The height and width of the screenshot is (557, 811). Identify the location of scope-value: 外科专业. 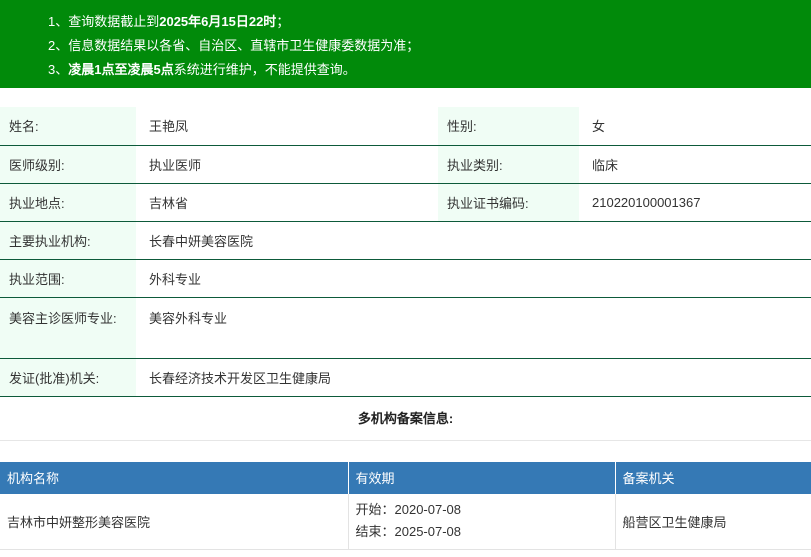
(473, 278).